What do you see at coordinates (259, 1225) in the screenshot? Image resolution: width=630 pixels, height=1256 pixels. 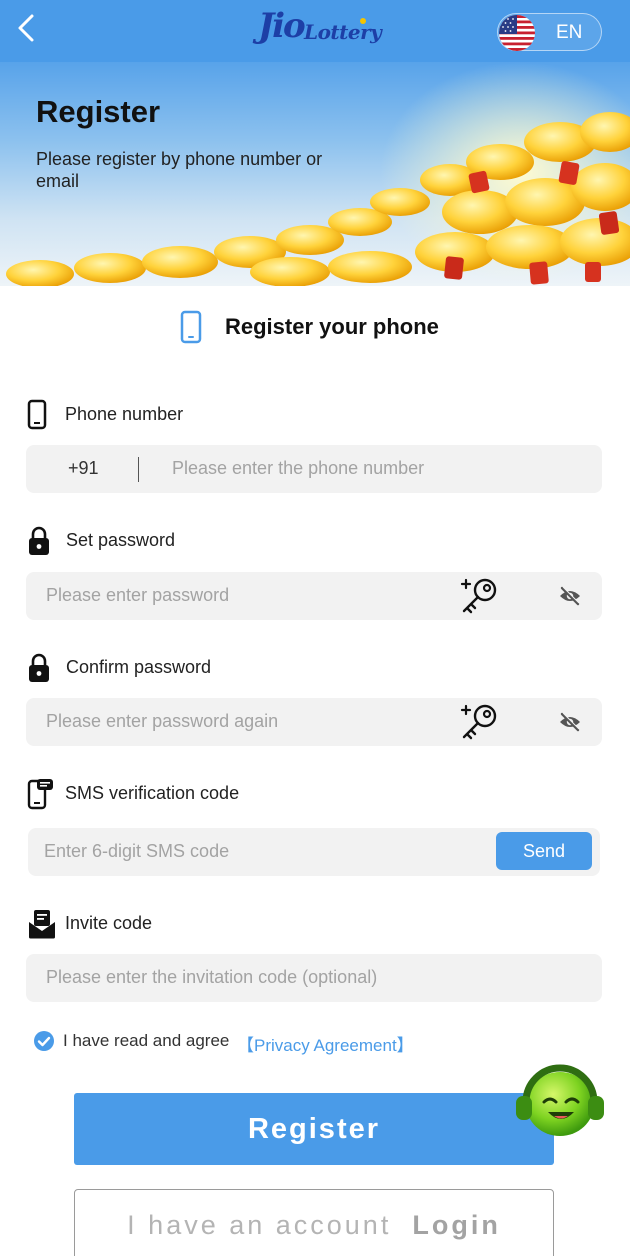 I see `login-prefix: I have an account` at bounding box center [259, 1225].